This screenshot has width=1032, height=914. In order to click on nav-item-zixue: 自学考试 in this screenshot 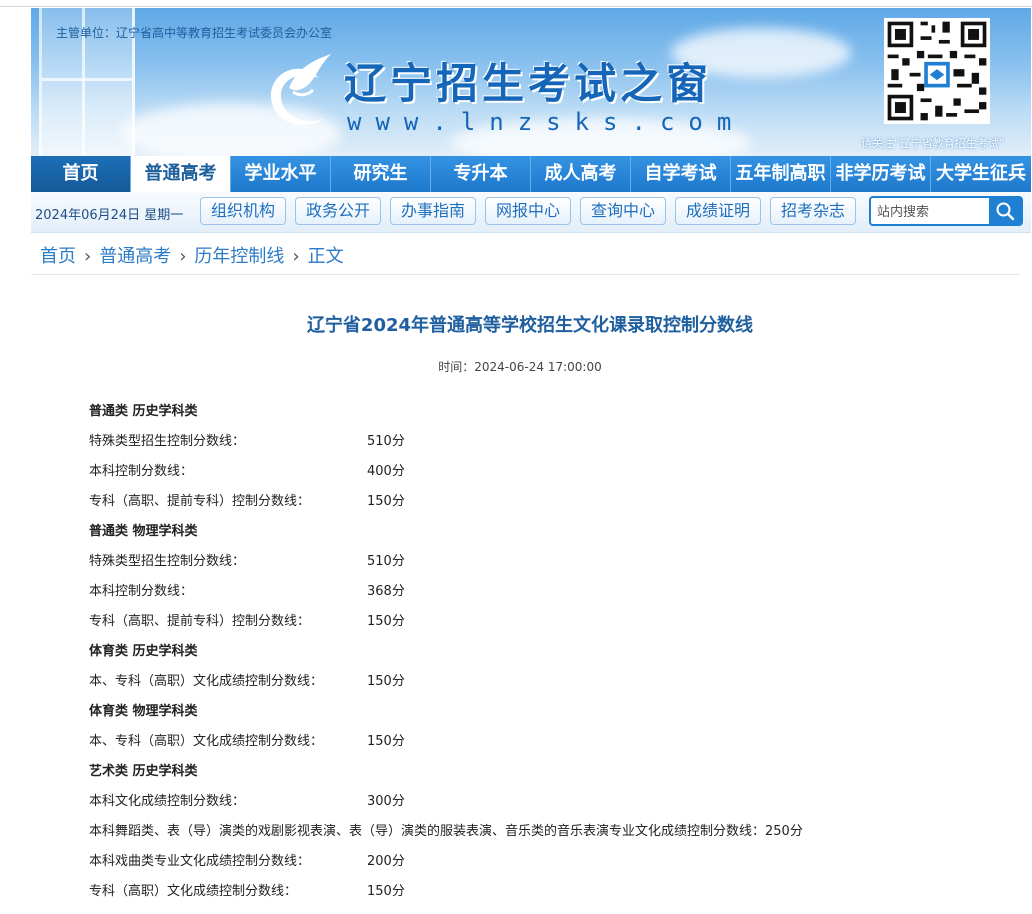, I will do `click(681, 174)`.